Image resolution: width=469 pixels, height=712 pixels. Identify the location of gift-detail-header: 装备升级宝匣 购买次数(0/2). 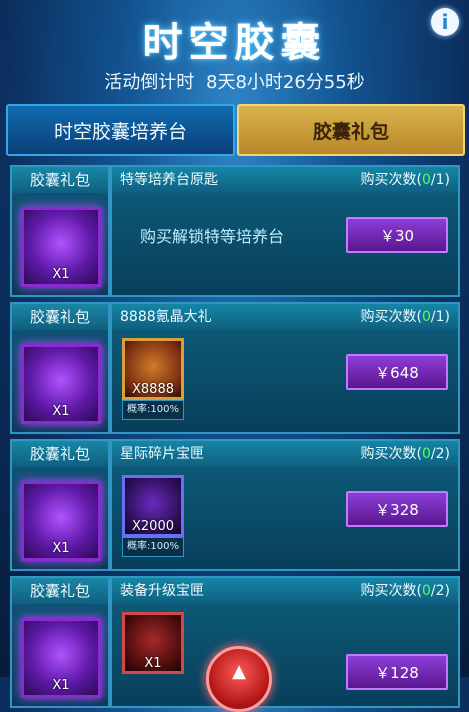
(285, 591).